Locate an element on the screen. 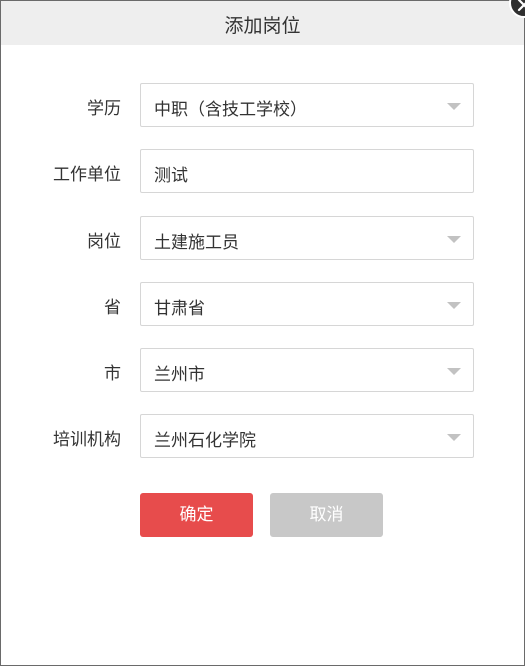  work-unit-input: 测试 is located at coordinates (307, 171).